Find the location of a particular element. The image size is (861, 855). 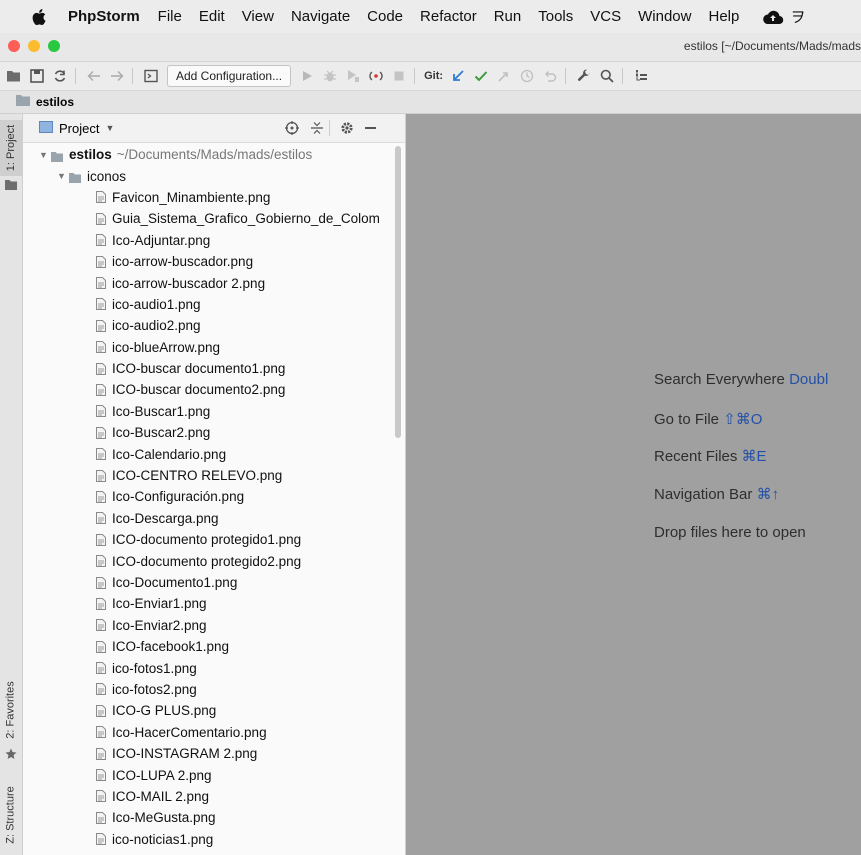

file-row: ICO-buscar documento2.png is located at coordinates (208, 389).